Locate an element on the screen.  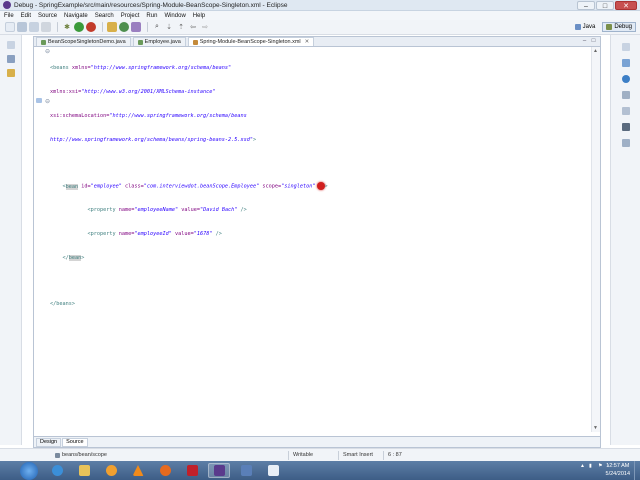
debug-icon: ✱ is located at coordinates (67, 27).